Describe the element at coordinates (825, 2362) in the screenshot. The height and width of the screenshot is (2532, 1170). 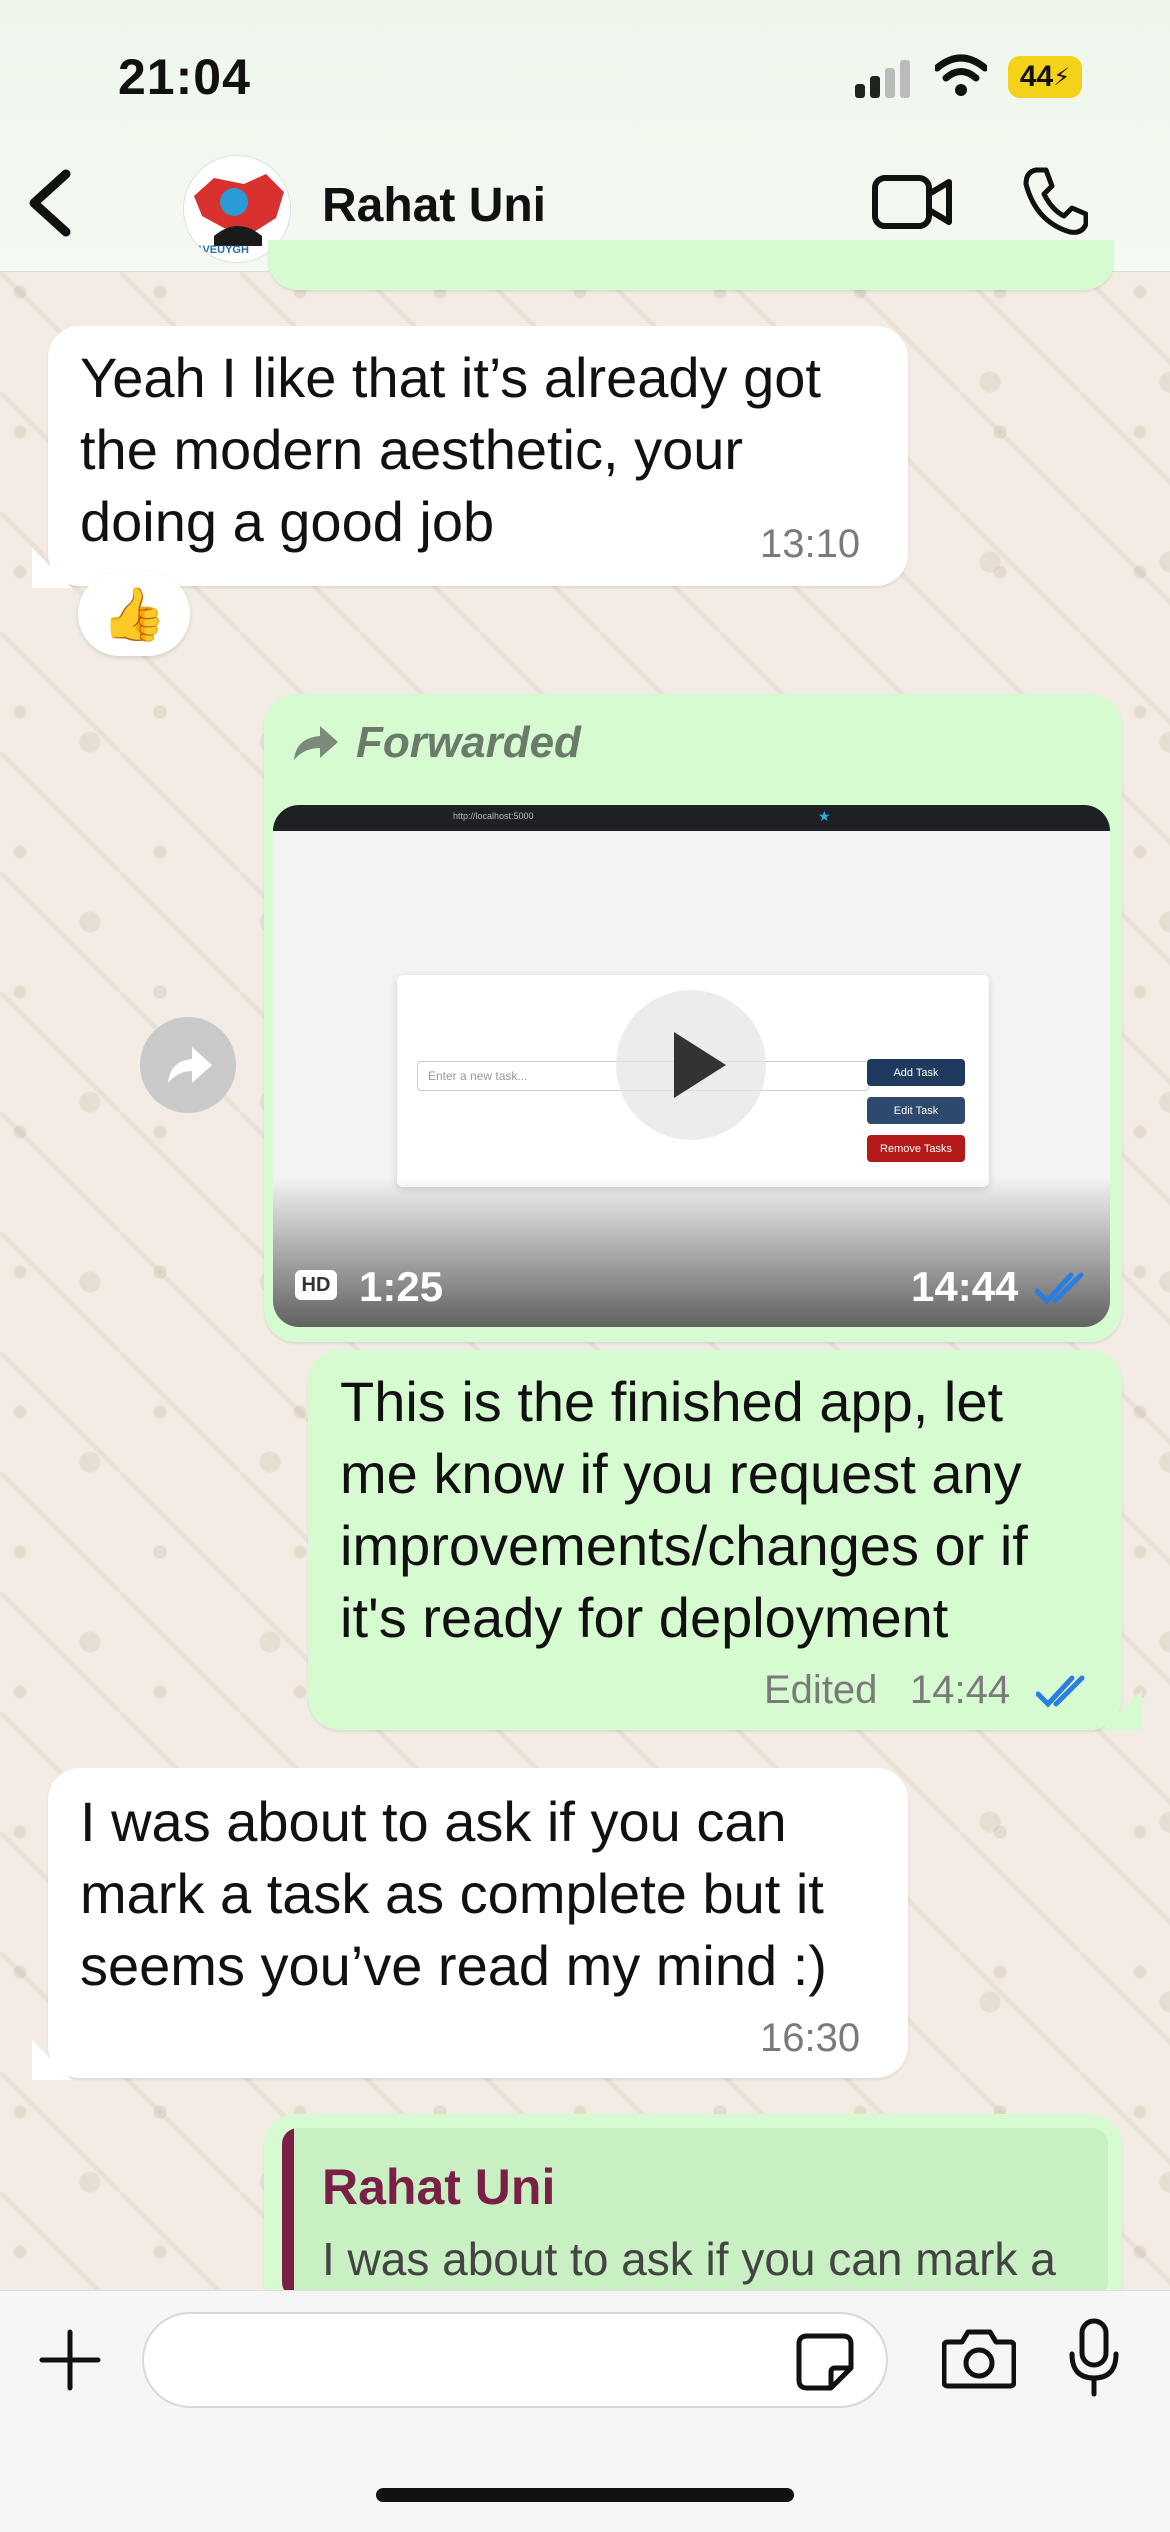
I see `sticker-icon` at that location.